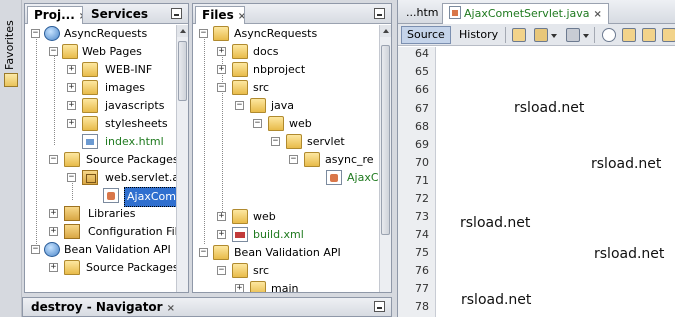 Image resolution: width=675 pixels, height=317 pixels. I want to click on watermark-text: rsload.net, so click(626, 164).